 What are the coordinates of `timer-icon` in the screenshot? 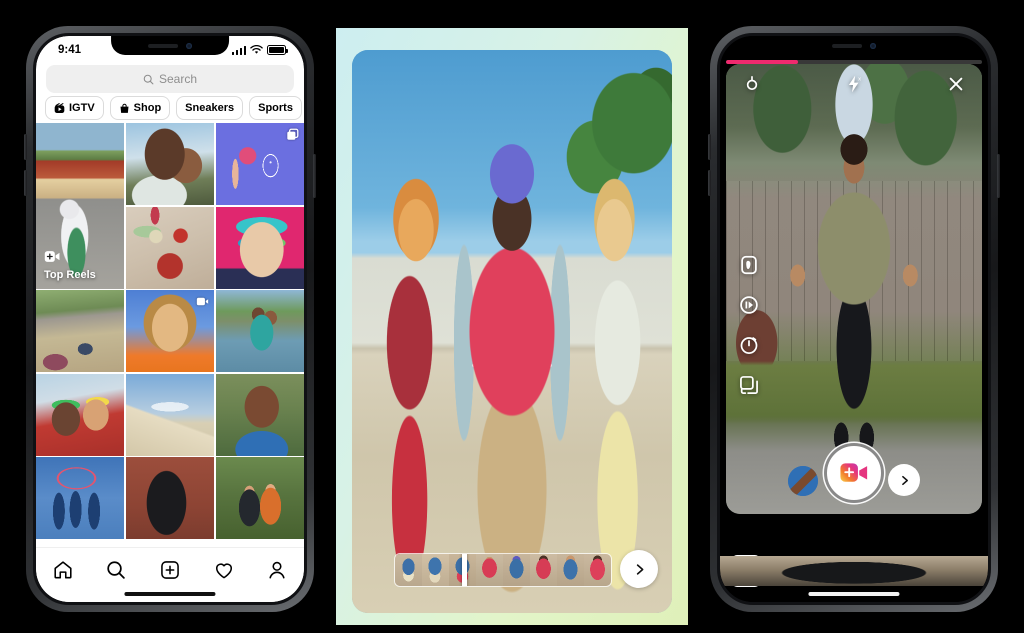 It's located at (749, 345).